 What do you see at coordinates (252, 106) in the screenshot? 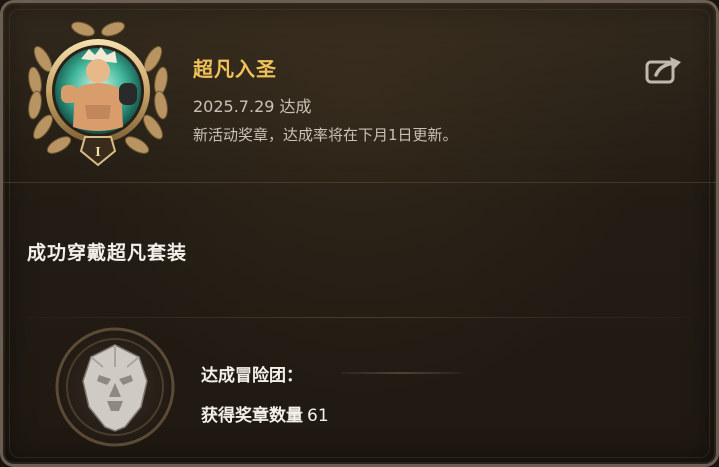
I see `achievement-date: 2025.7.29 达成` at bounding box center [252, 106].